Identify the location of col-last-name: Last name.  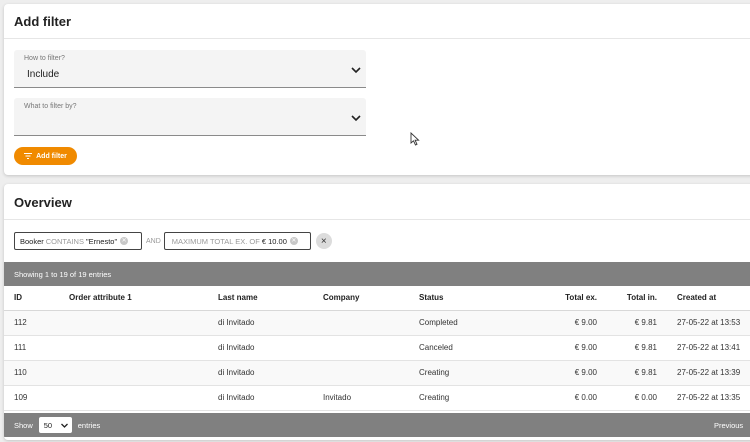
(270, 298).